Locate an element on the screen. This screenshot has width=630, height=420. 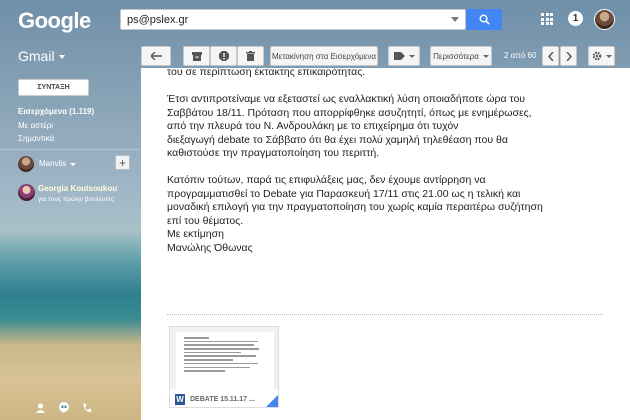
phone-icon is located at coordinates (86, 407).